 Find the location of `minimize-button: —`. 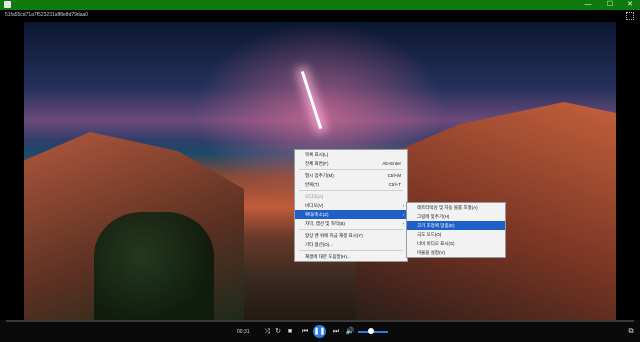

minimize-button: — is located at coordinates (588, 5).